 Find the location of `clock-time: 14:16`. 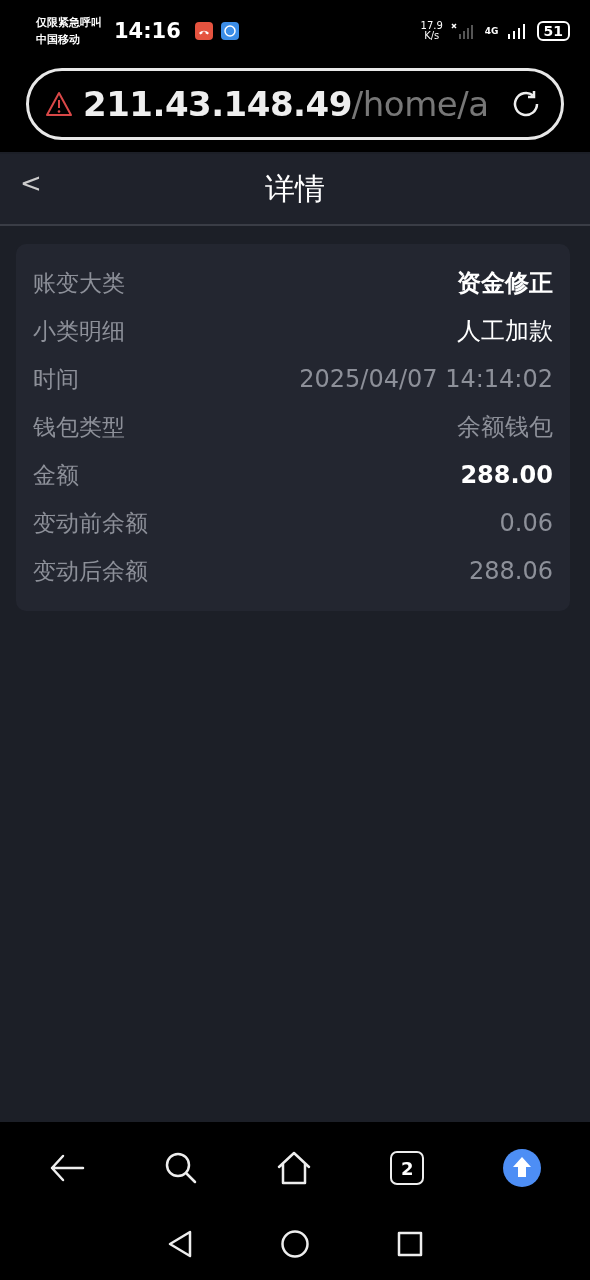

clock-time: 14:16 is located at coordinates (147, 31).